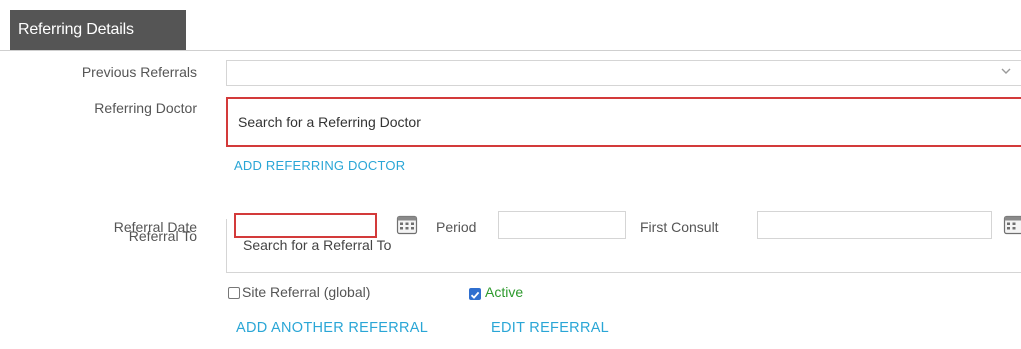  What do you see at coordinates (139, 72) in the screenshot?
I see `previous-referrals-label: Previous Referrals` at bounding box center [139, 72].